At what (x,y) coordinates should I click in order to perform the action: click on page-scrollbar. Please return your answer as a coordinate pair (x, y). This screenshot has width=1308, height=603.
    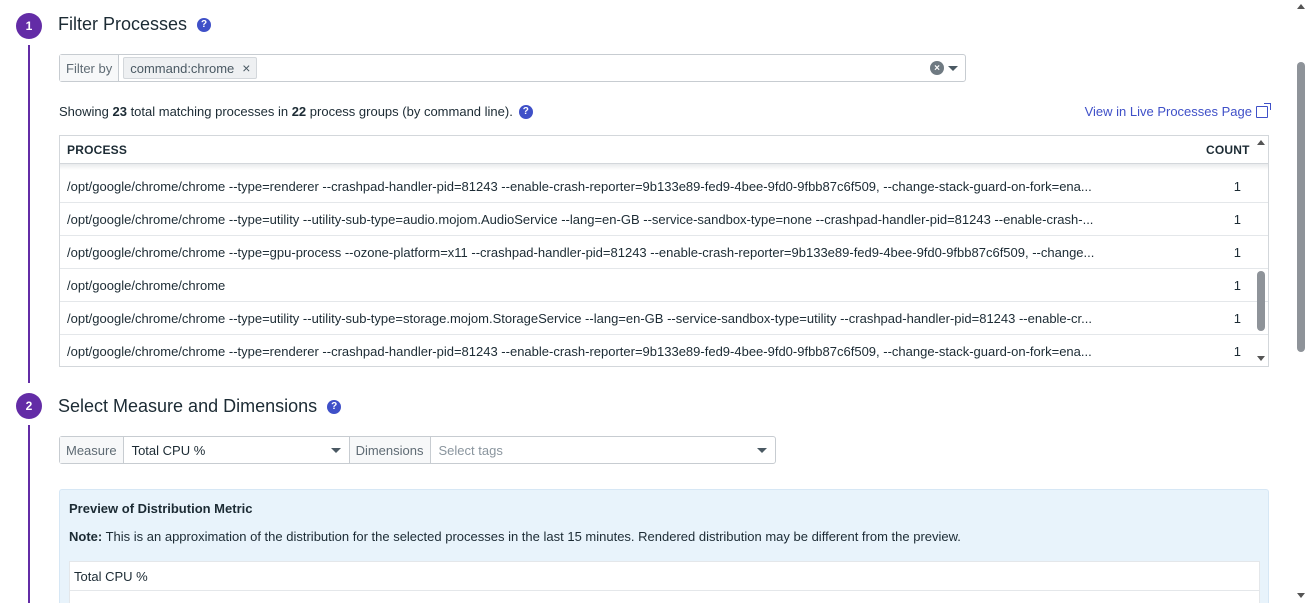
    Looking at the image, I should click on (1301, 301).